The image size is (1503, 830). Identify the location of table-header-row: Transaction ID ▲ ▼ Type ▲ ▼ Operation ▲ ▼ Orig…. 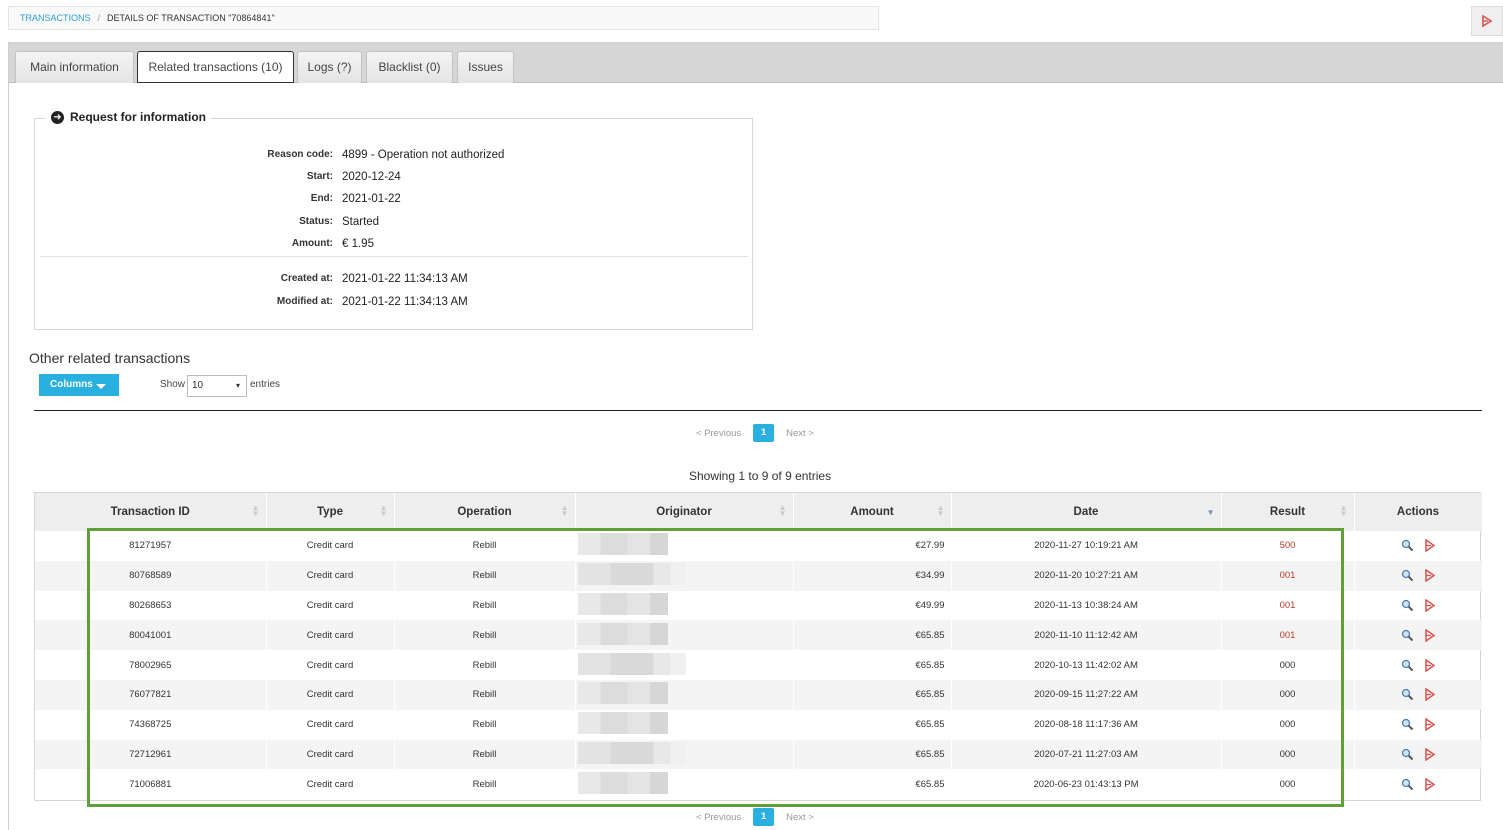
(759, 512).